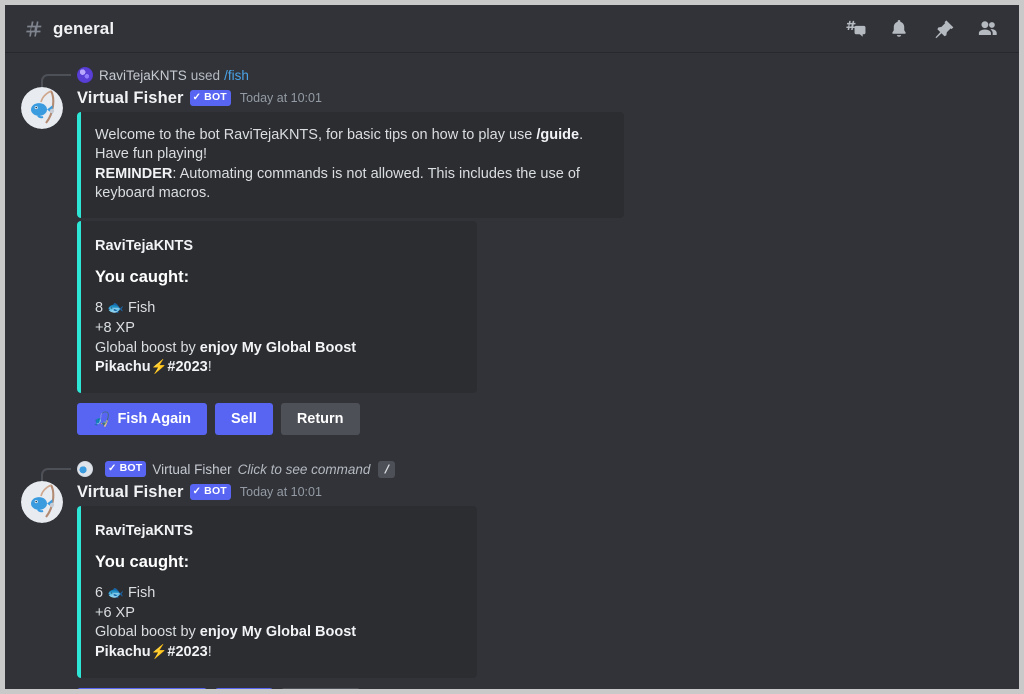  I want to click on slash-command-icon, so click(387, 469).